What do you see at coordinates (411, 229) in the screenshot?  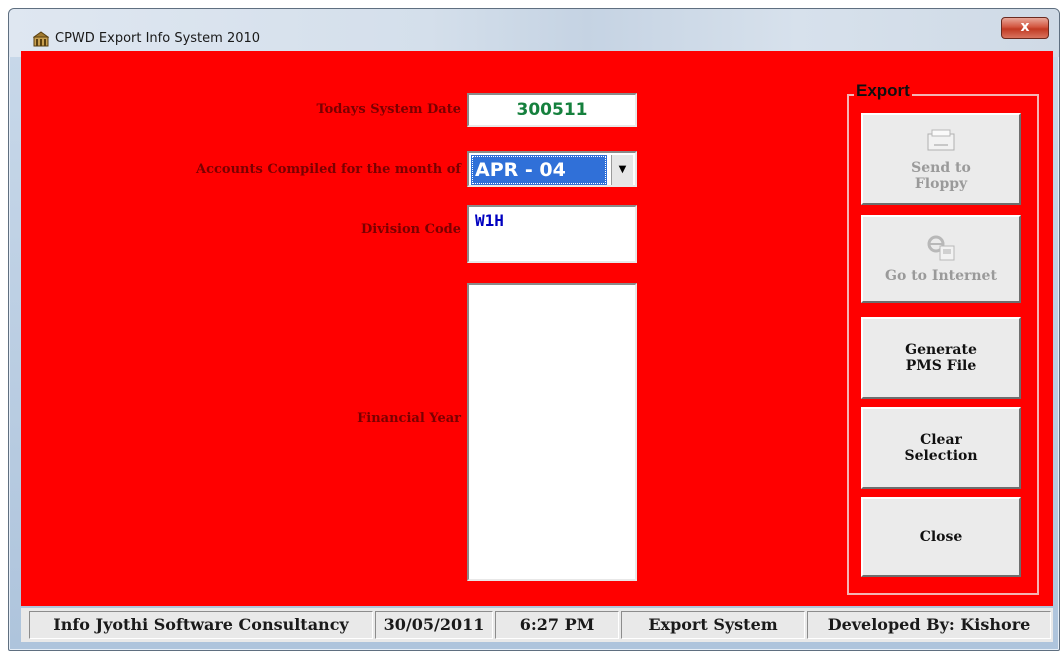 I see `division-code-label: Division Code` at bounding box center [411, 229].